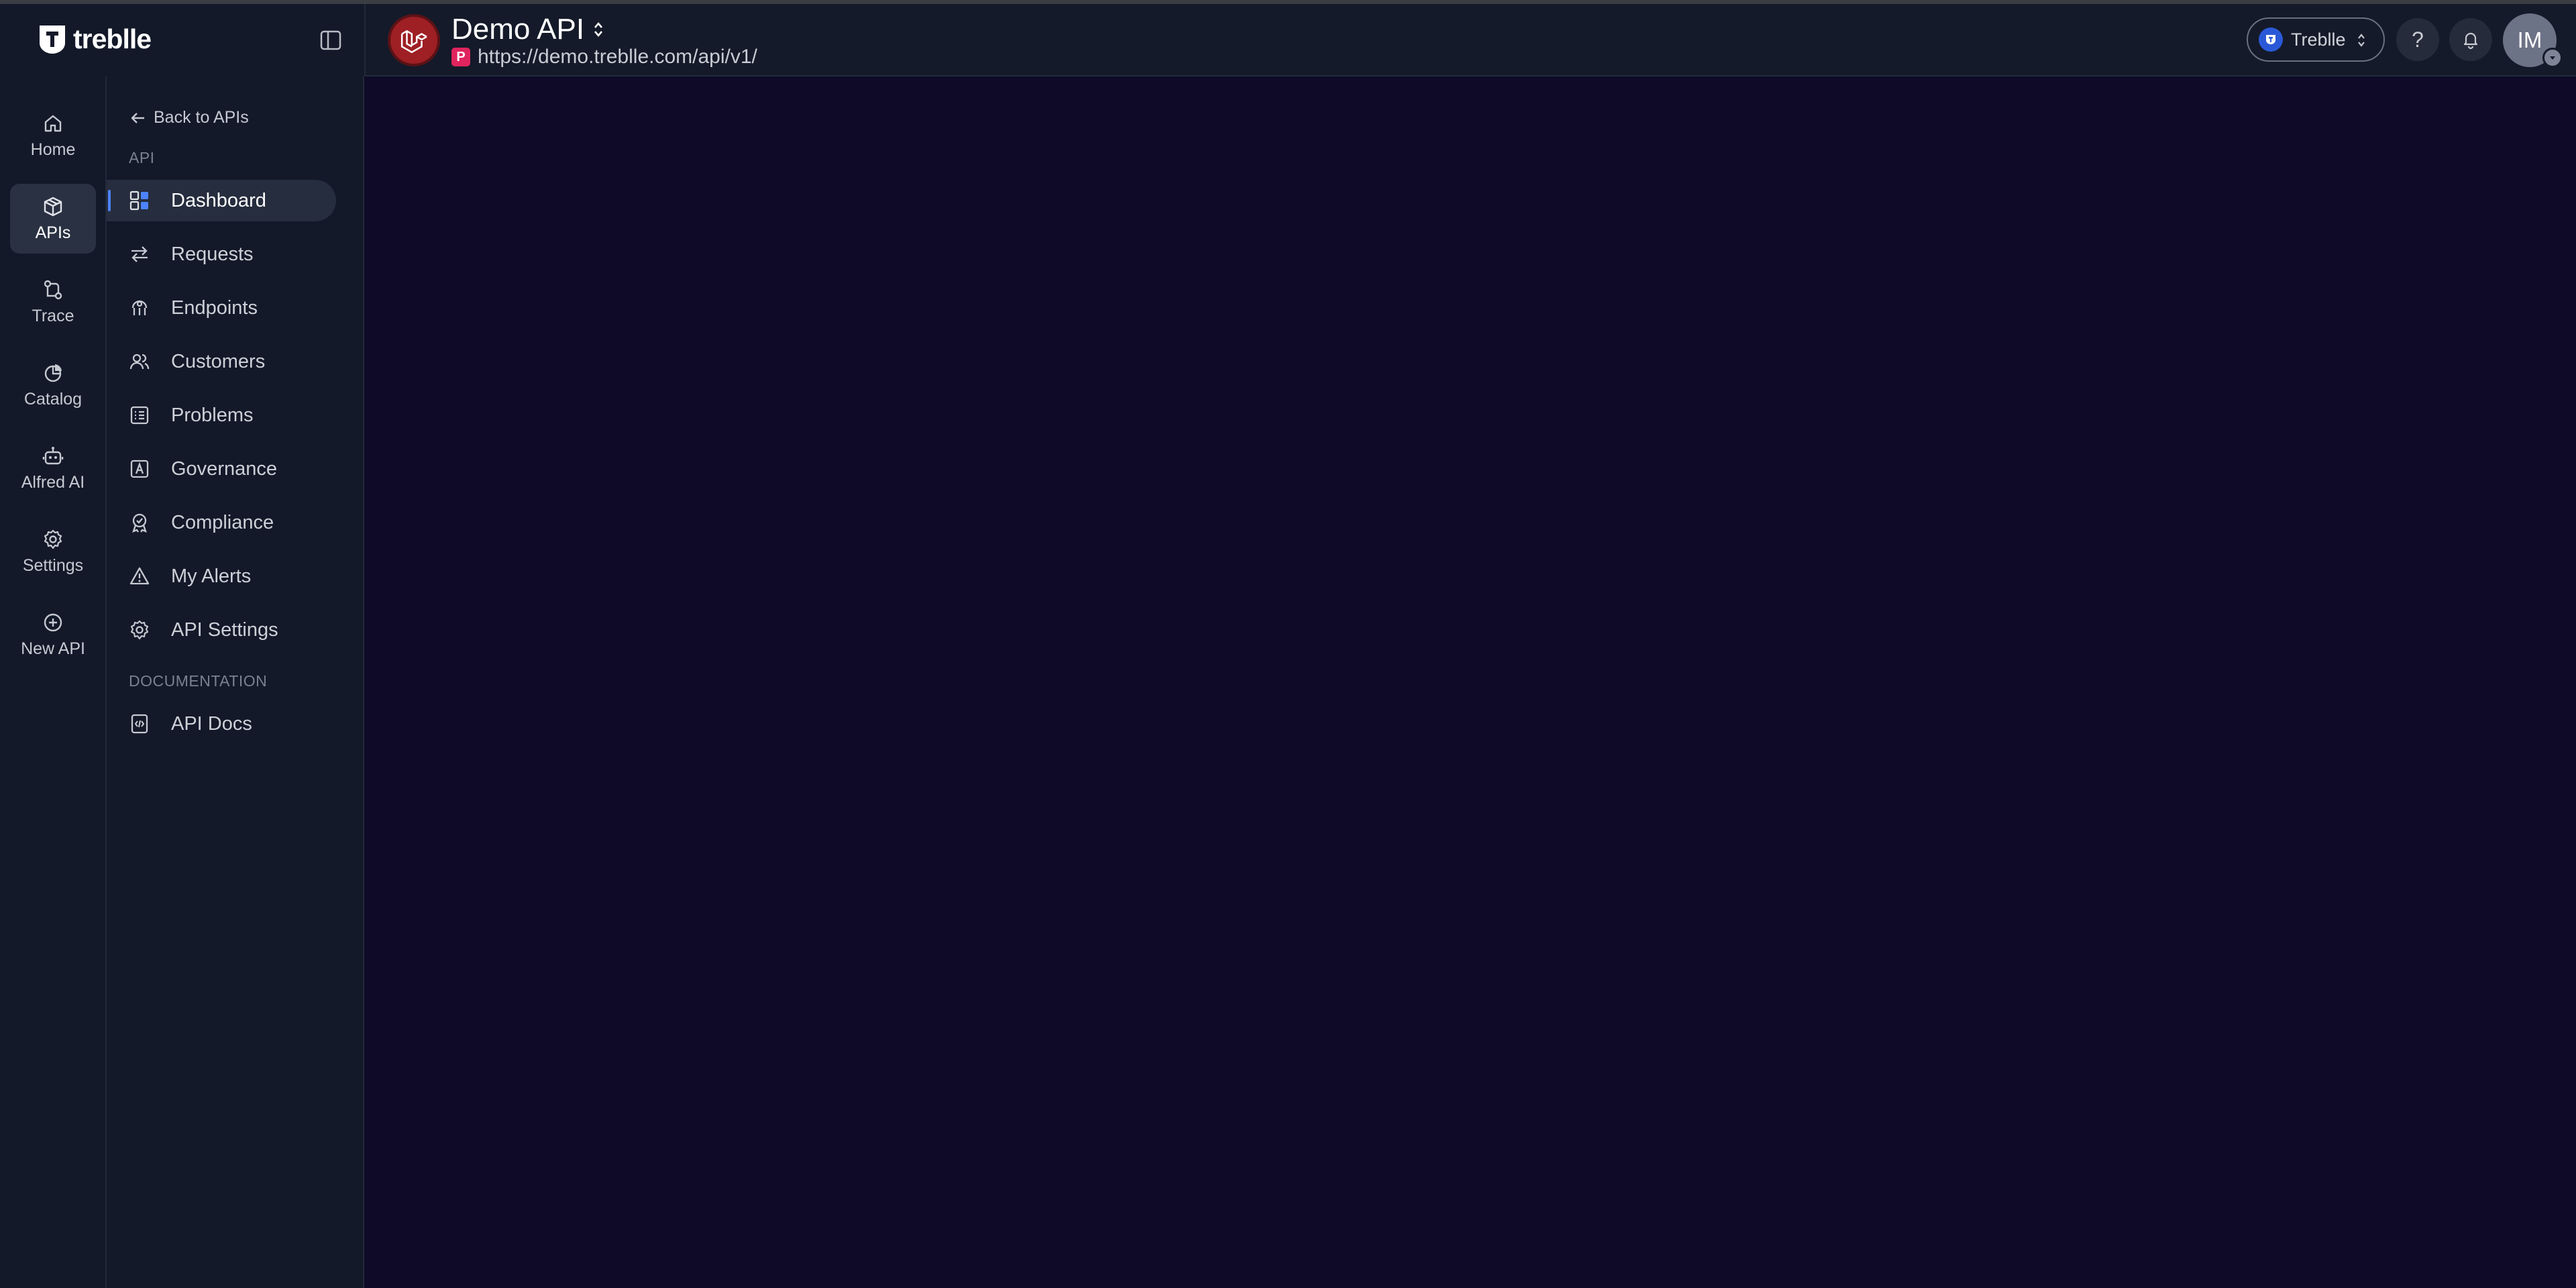  I want to click on dashboard-icon, so click(138, 201).